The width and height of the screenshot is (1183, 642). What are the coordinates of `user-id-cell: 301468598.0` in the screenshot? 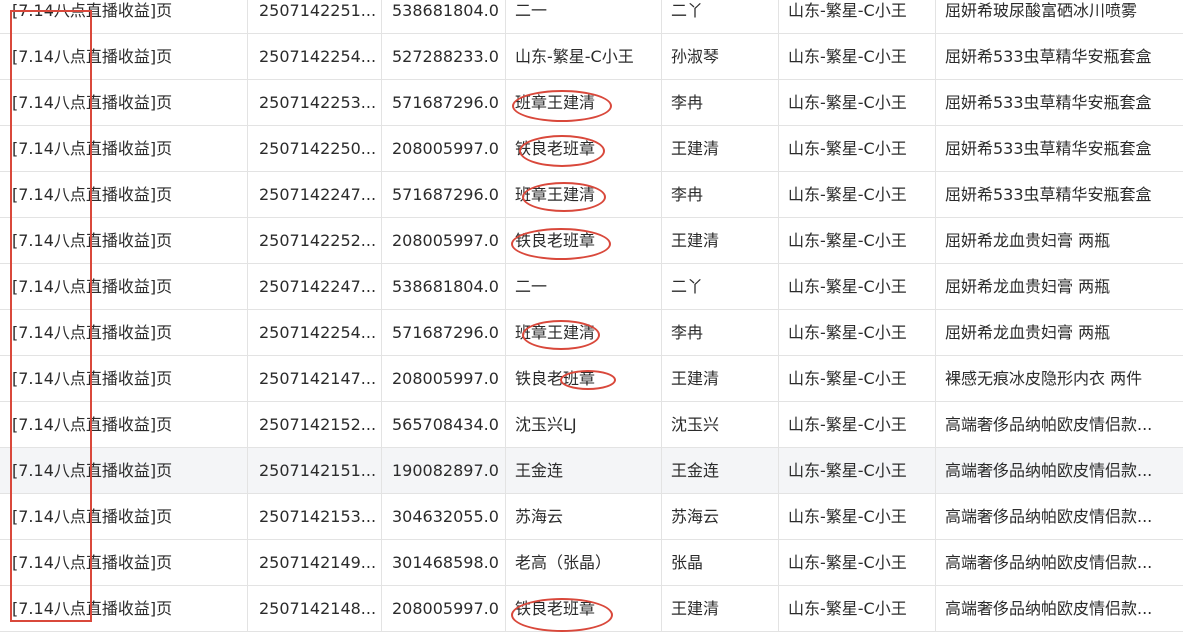 It's located at (444, 563).